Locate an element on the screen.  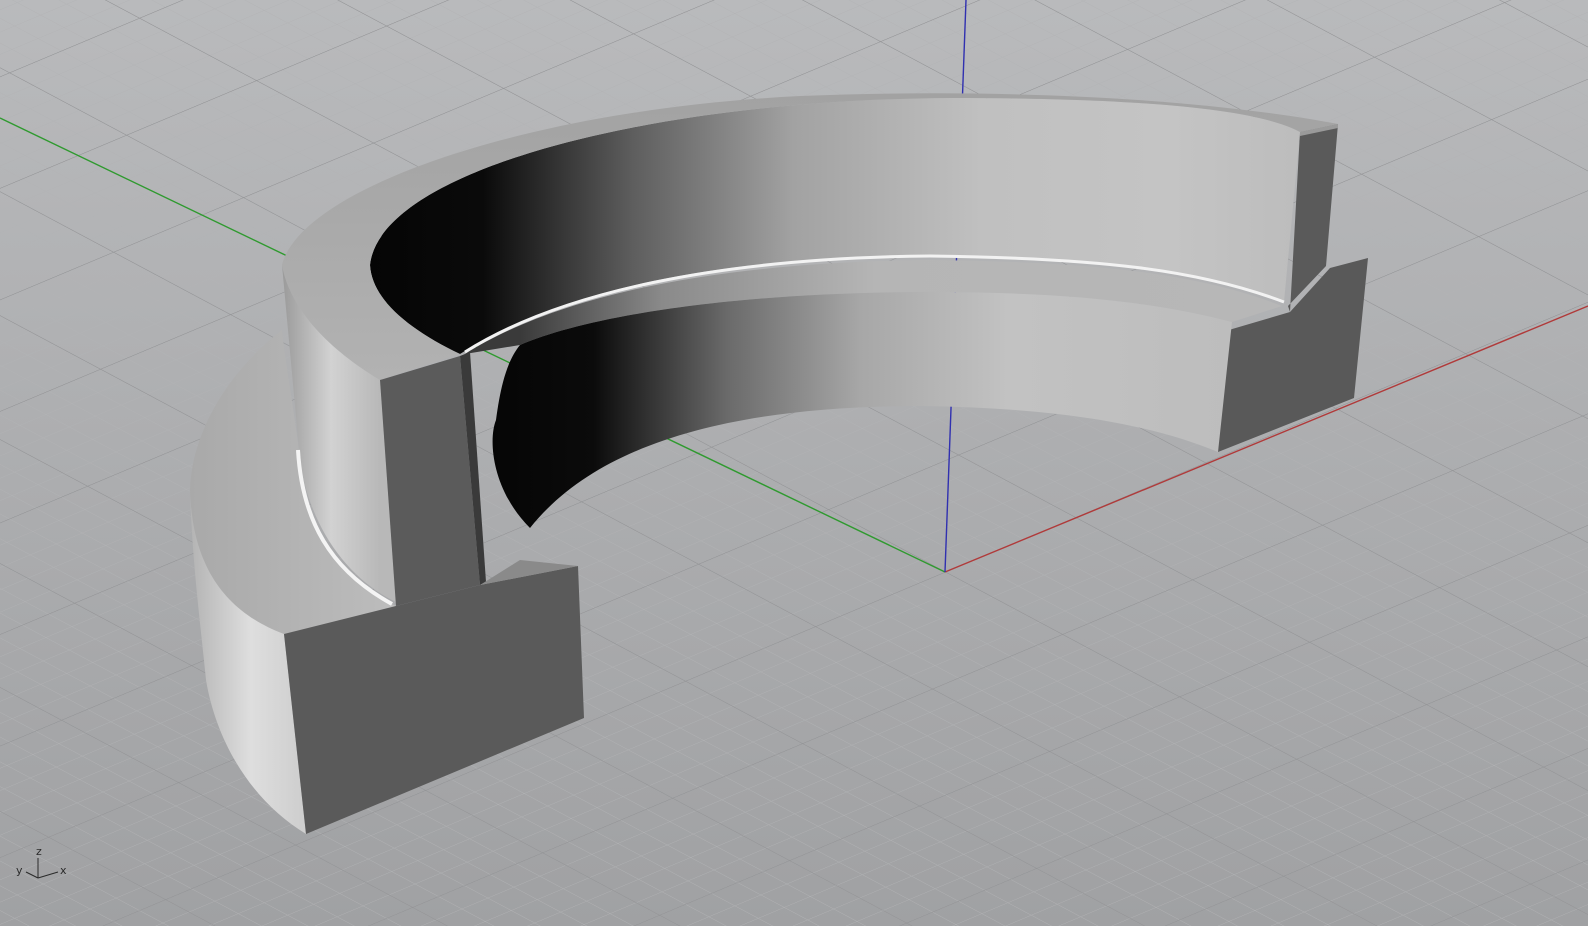
indicator-y-label: y is located at coordinates (19, 870).